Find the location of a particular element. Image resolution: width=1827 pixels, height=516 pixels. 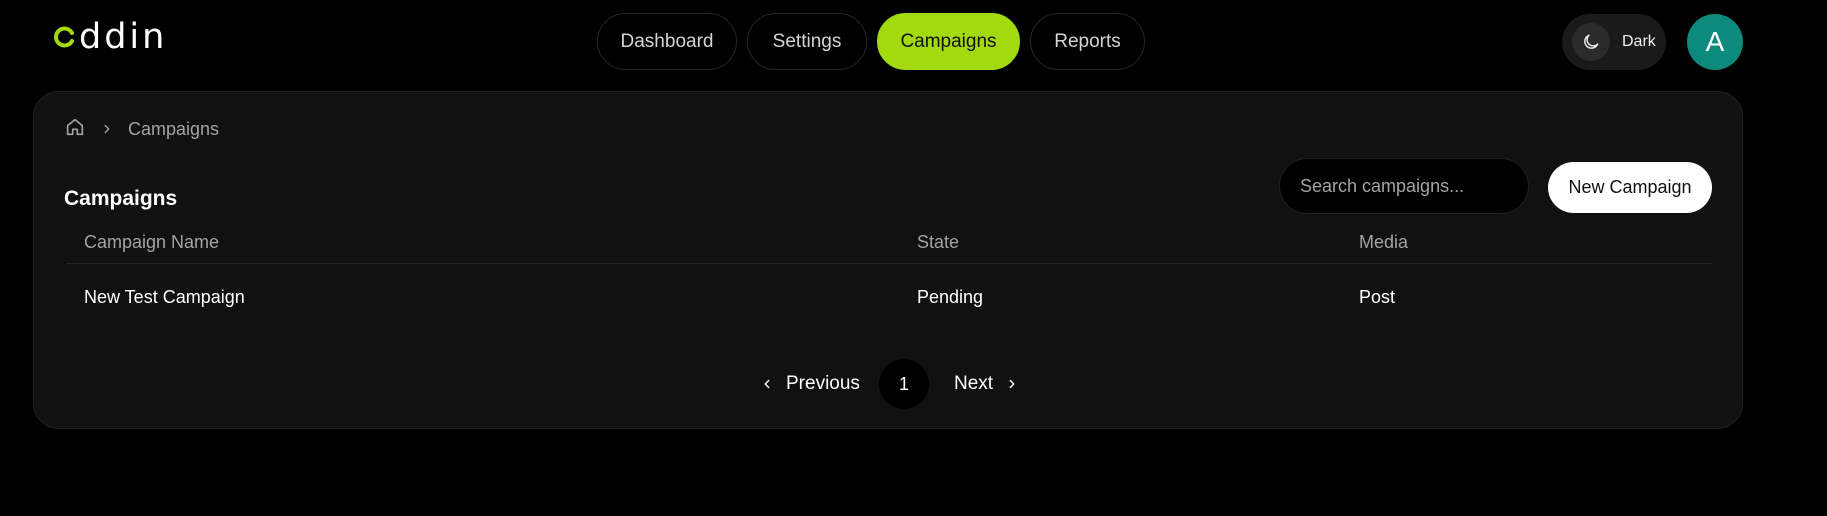

nav-tab-reports: Reports is located at coordinates (1087, 41).